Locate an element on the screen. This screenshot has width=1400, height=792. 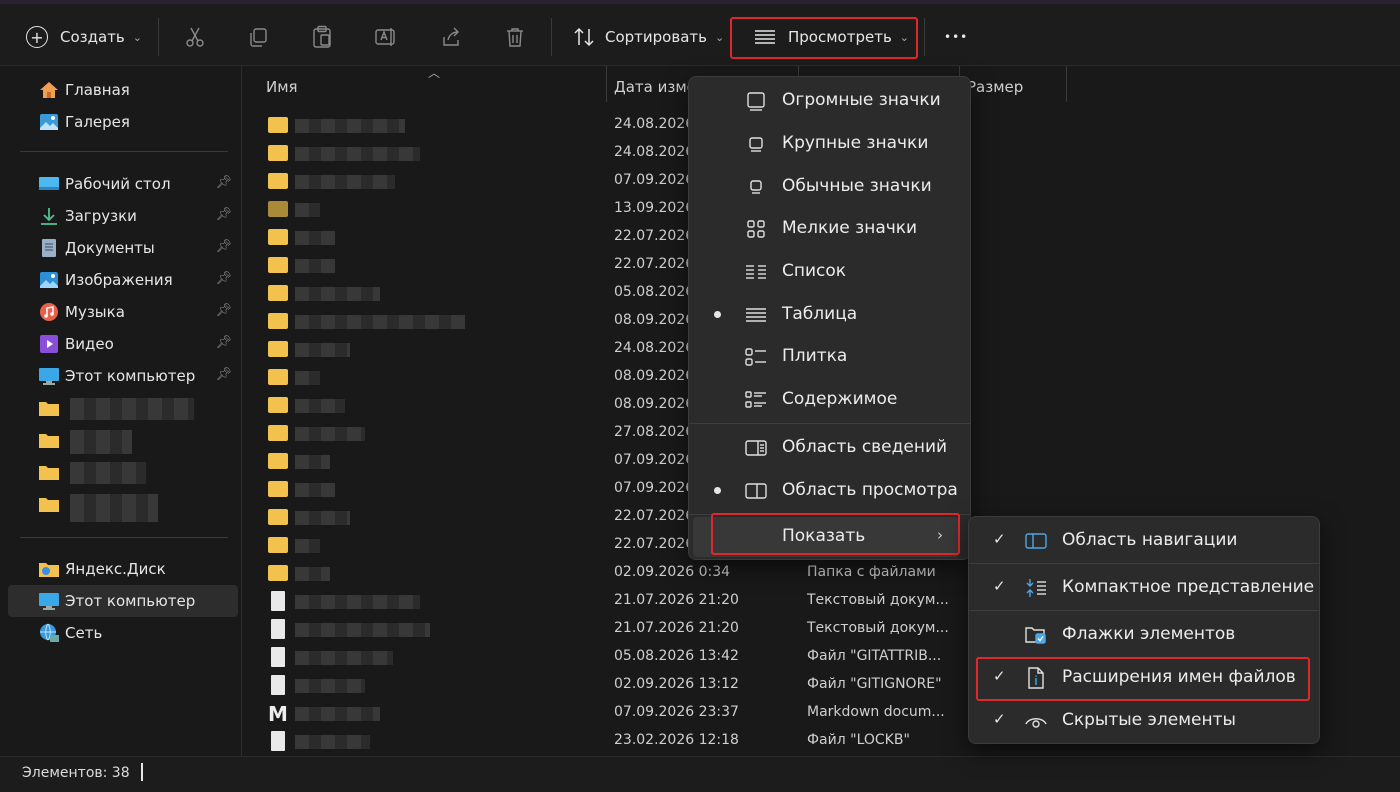
column-header-name: Имя is located at coordinates (282, 87).